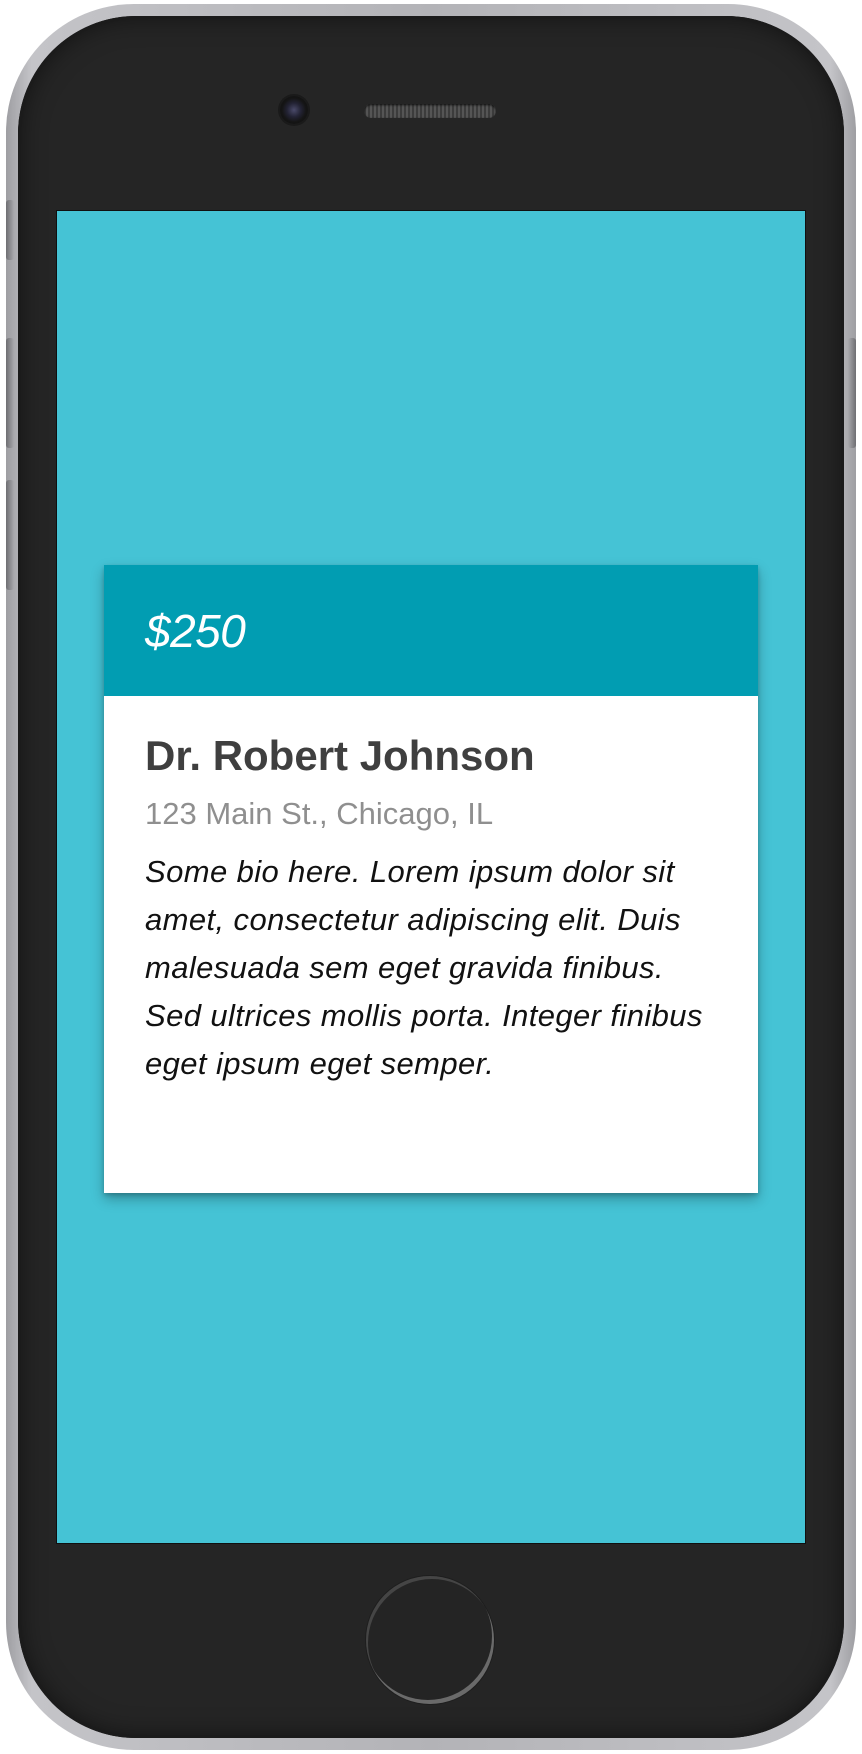  What do you see at coordinates (340, 755) in the screenshot?
I see `doctor-name: Dr. Robert Johnson` at bounding box center [340, 755].